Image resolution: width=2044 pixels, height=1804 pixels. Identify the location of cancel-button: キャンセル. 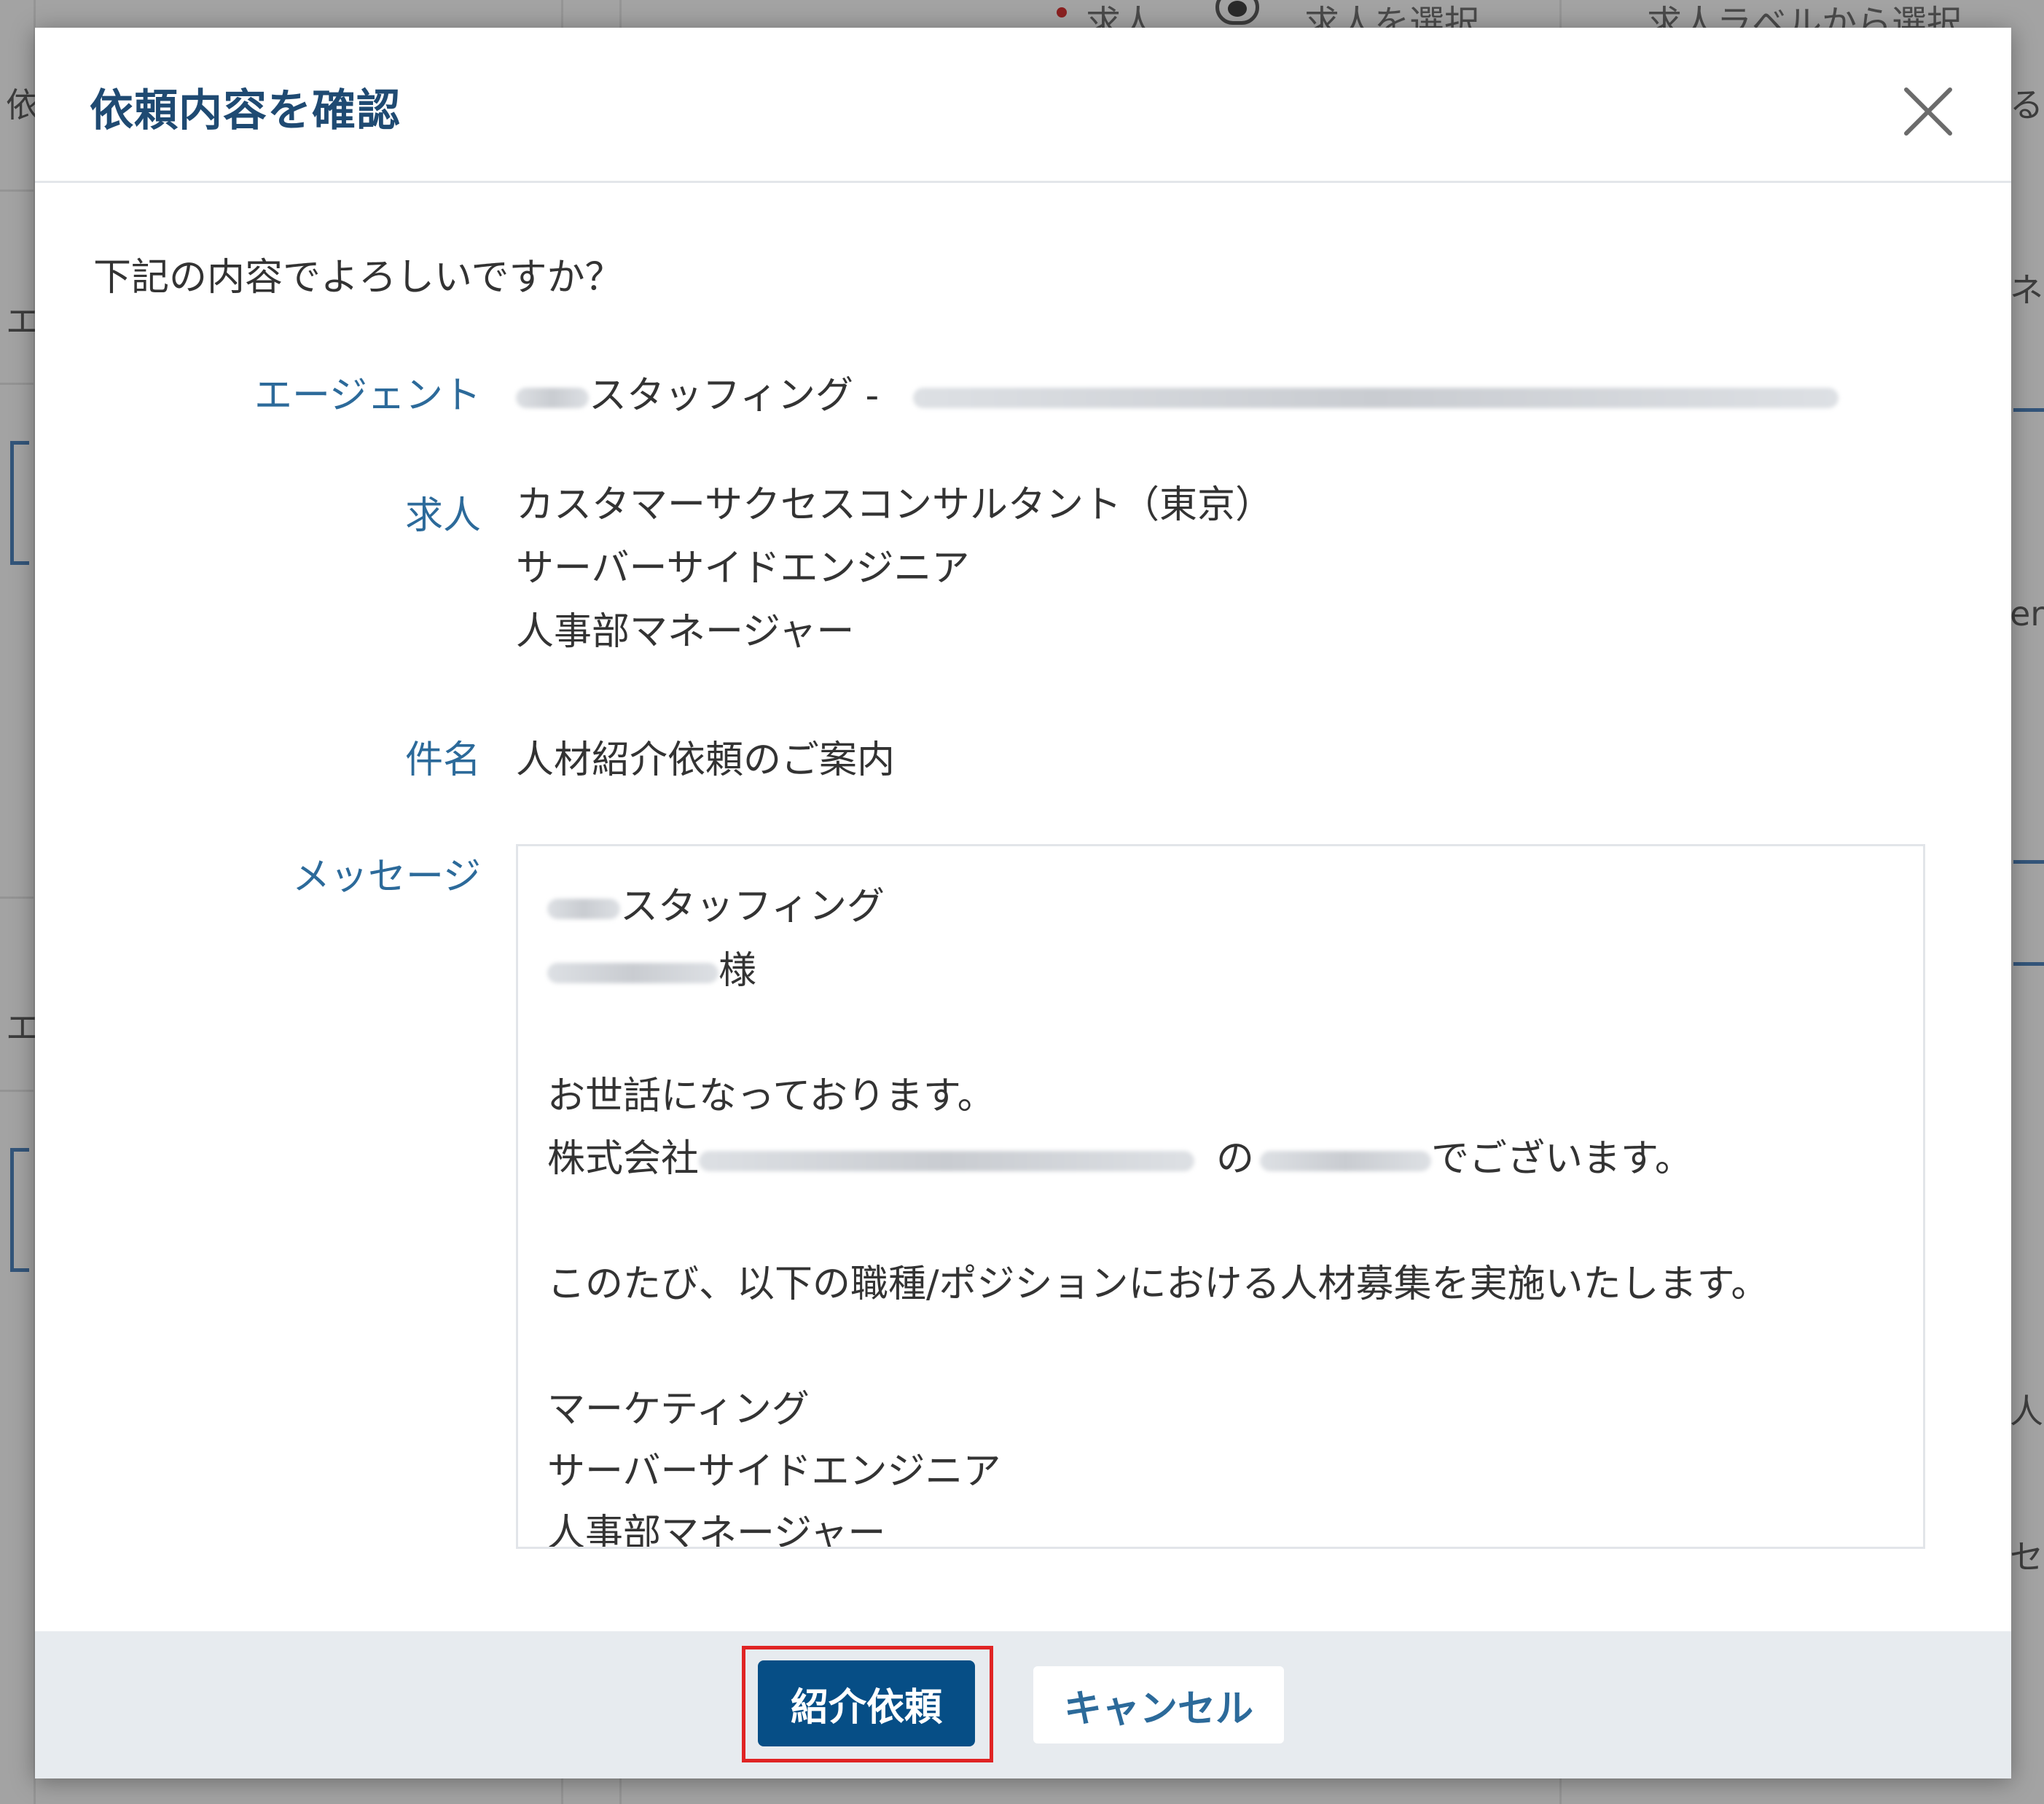
(1159, 1705).